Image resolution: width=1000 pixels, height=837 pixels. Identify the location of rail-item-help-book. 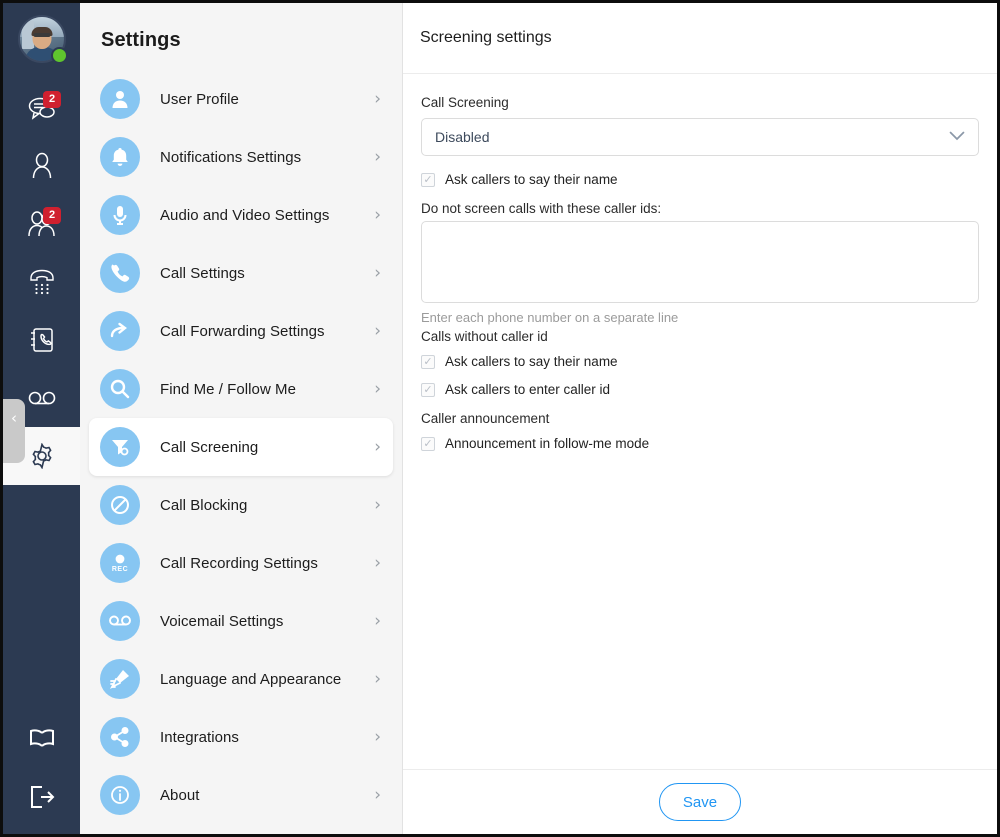
(41, 739).